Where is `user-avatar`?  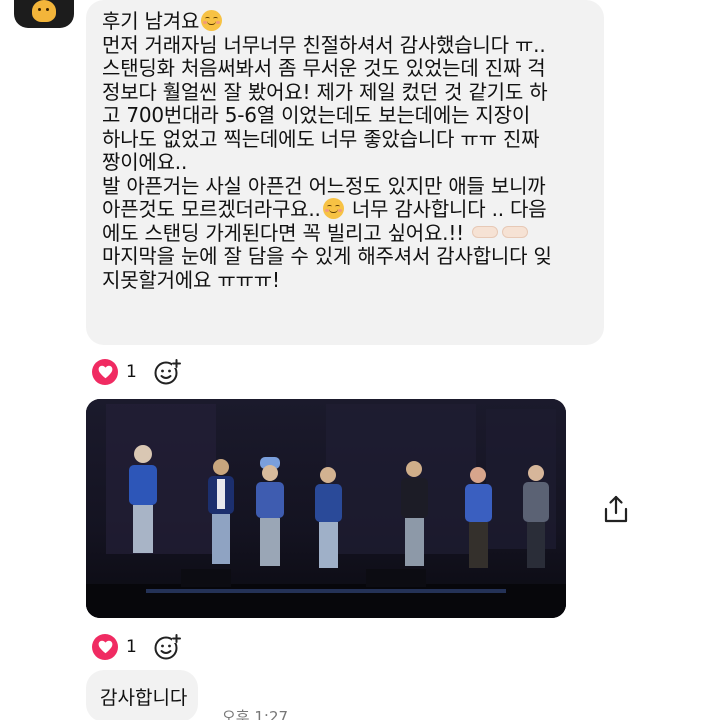
user-avatar is located at coordinates (44, 14).